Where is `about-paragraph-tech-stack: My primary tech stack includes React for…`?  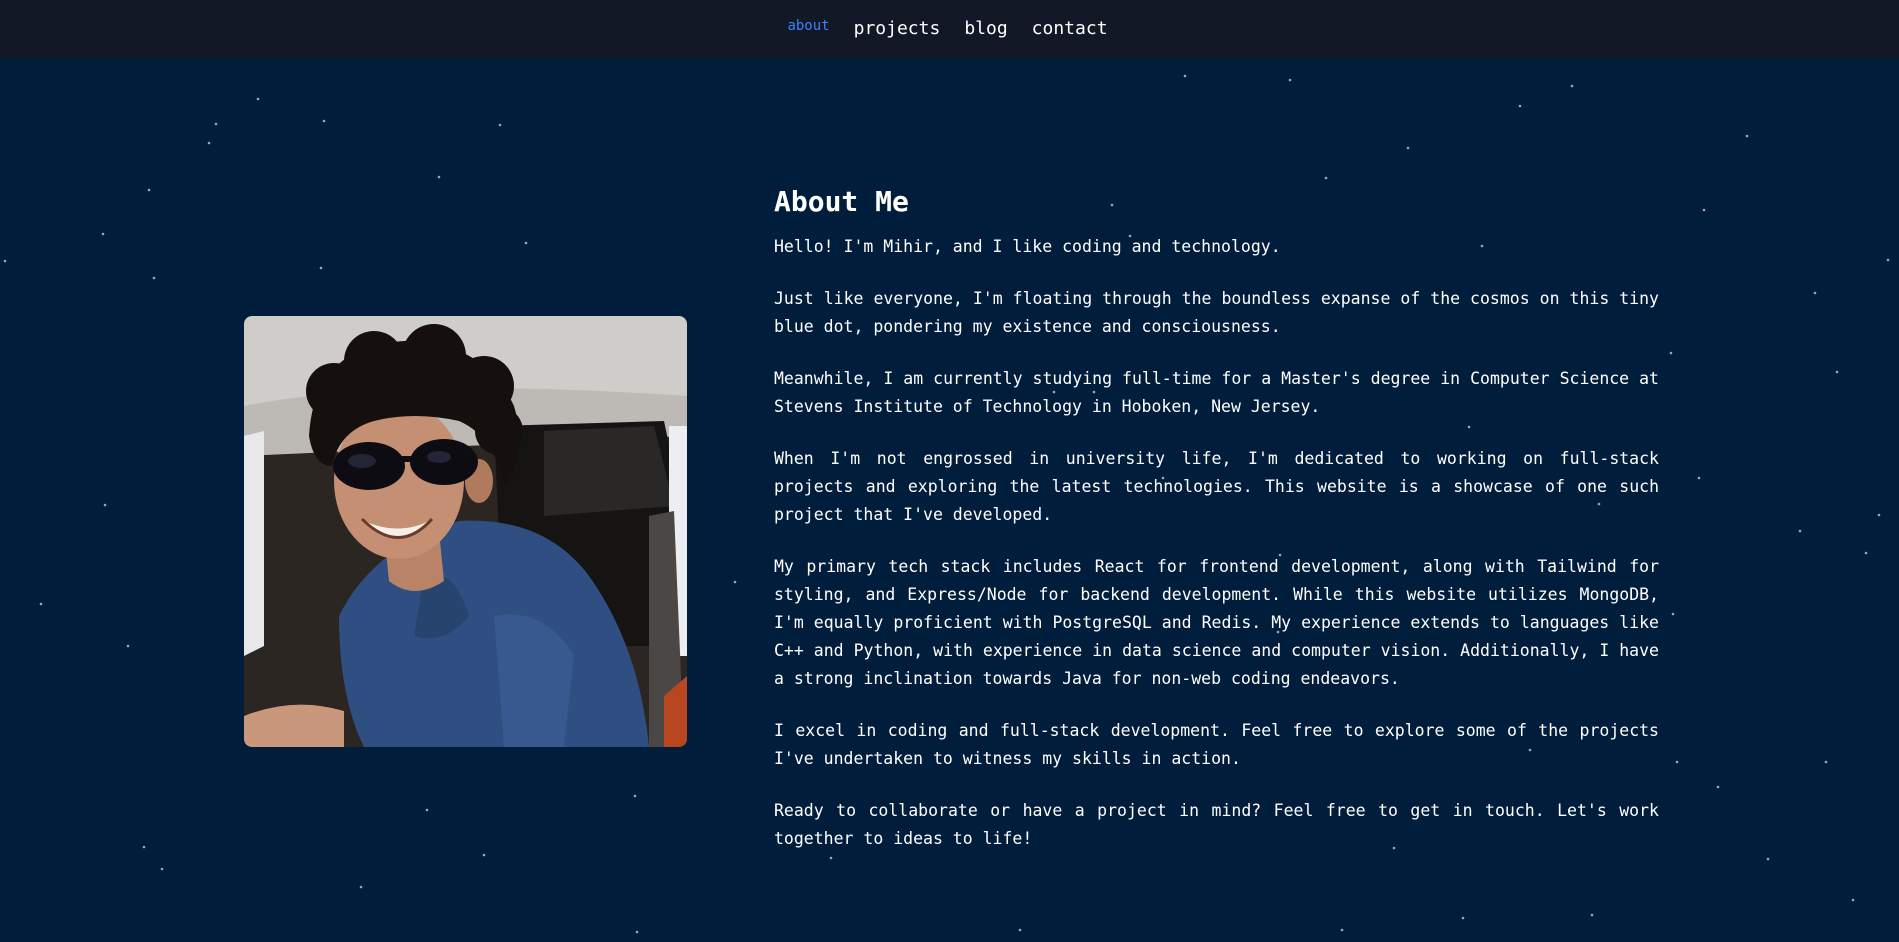
about-paragraph-tech-stack: My primary tech stack includes React for… is located at coordinates (1216, 622).